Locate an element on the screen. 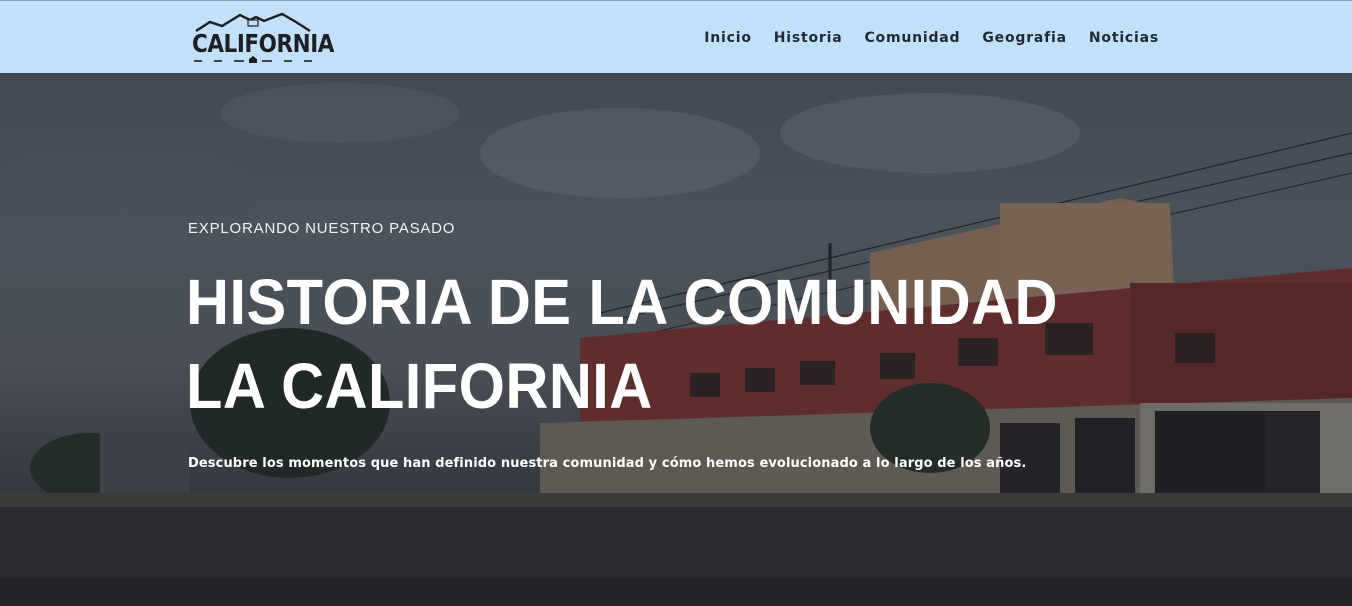 The width and height of the screenshot is (1352, 606). logo-wordmark: CALIFORNIA is located at coordinates (263, 43).